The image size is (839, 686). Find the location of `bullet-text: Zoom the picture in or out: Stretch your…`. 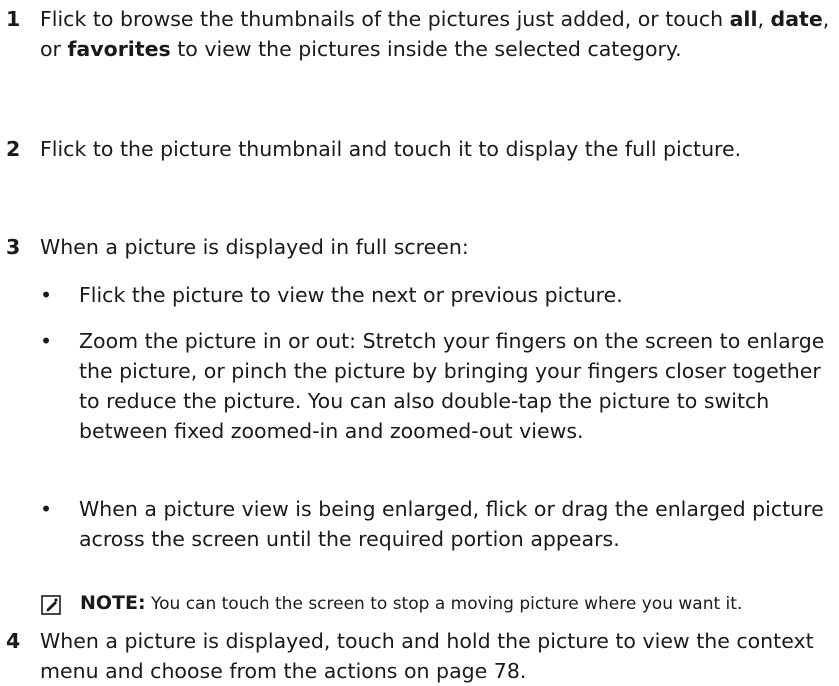

bullet-text: Zoom the picture in or out: Stretch your… is located at coordinates (452, 386).